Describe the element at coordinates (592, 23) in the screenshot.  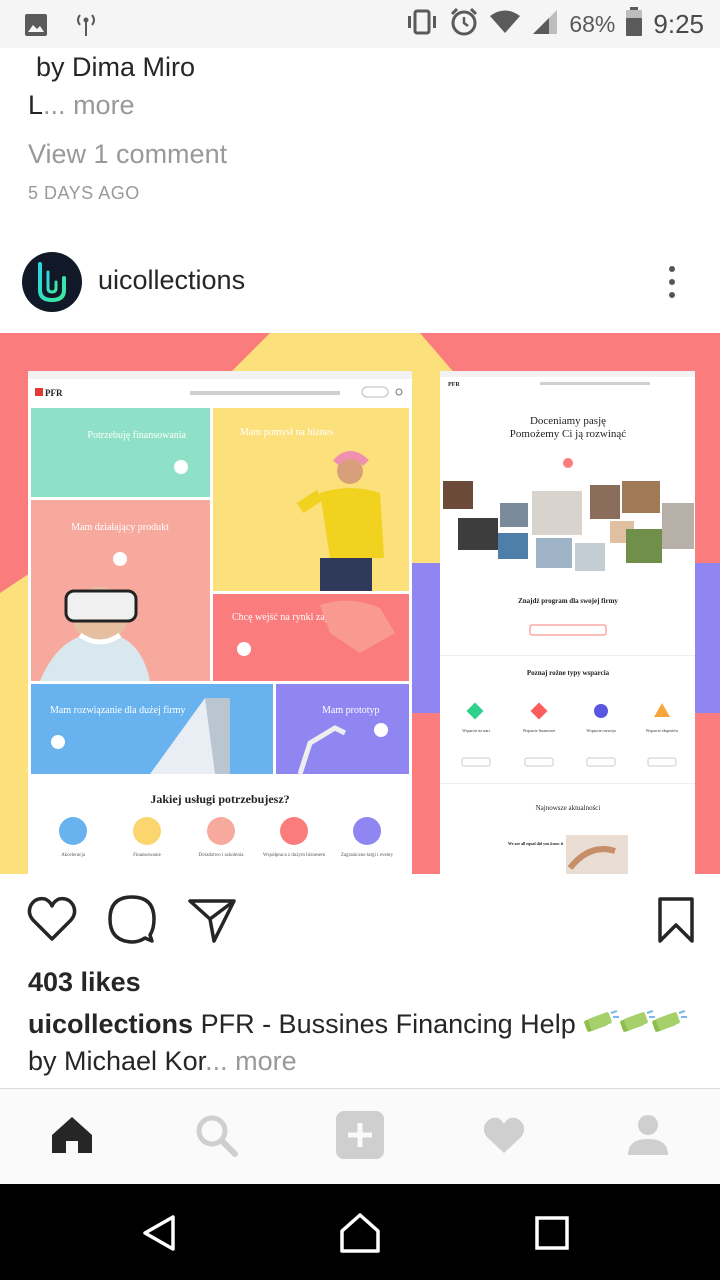
I see `battery-percent: 68%` at that location.